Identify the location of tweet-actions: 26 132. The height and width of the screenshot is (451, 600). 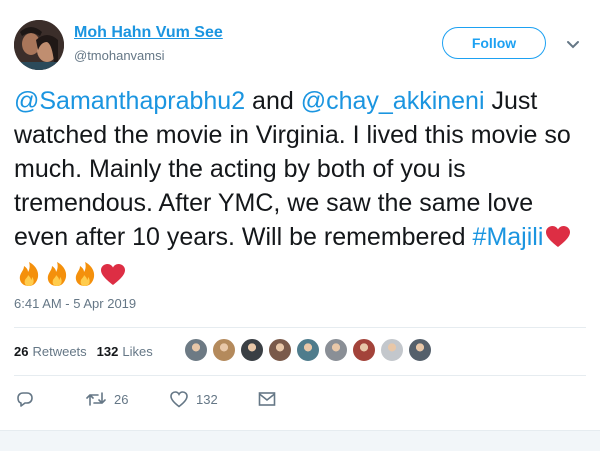
(146, 399).